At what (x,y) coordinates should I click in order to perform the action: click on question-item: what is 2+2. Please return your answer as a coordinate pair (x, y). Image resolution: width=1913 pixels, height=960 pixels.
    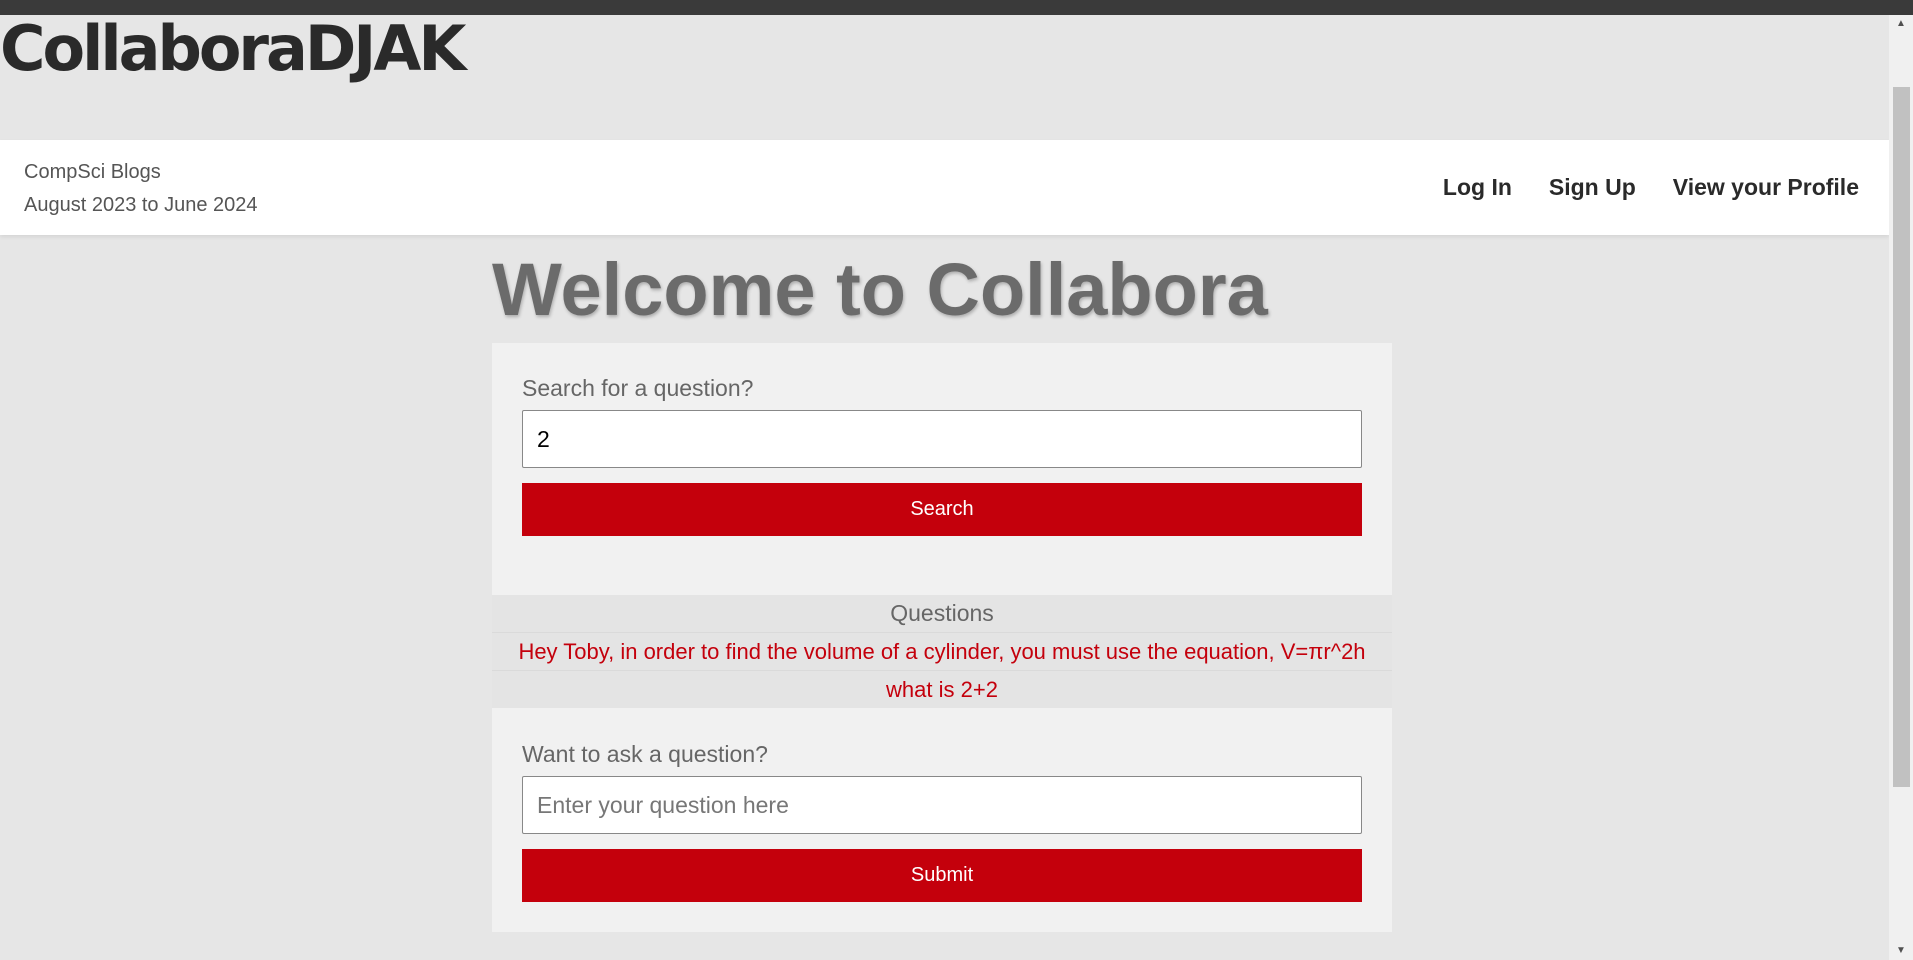
    Looking at the image, I should click on (942, 689).